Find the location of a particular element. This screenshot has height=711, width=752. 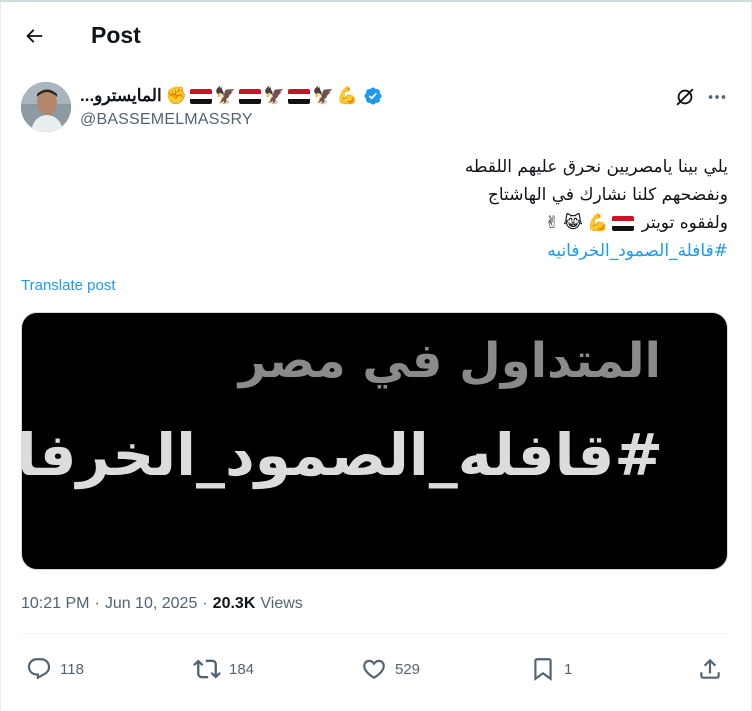

bookmark-count: 1 is located at coordinates (568, 669).